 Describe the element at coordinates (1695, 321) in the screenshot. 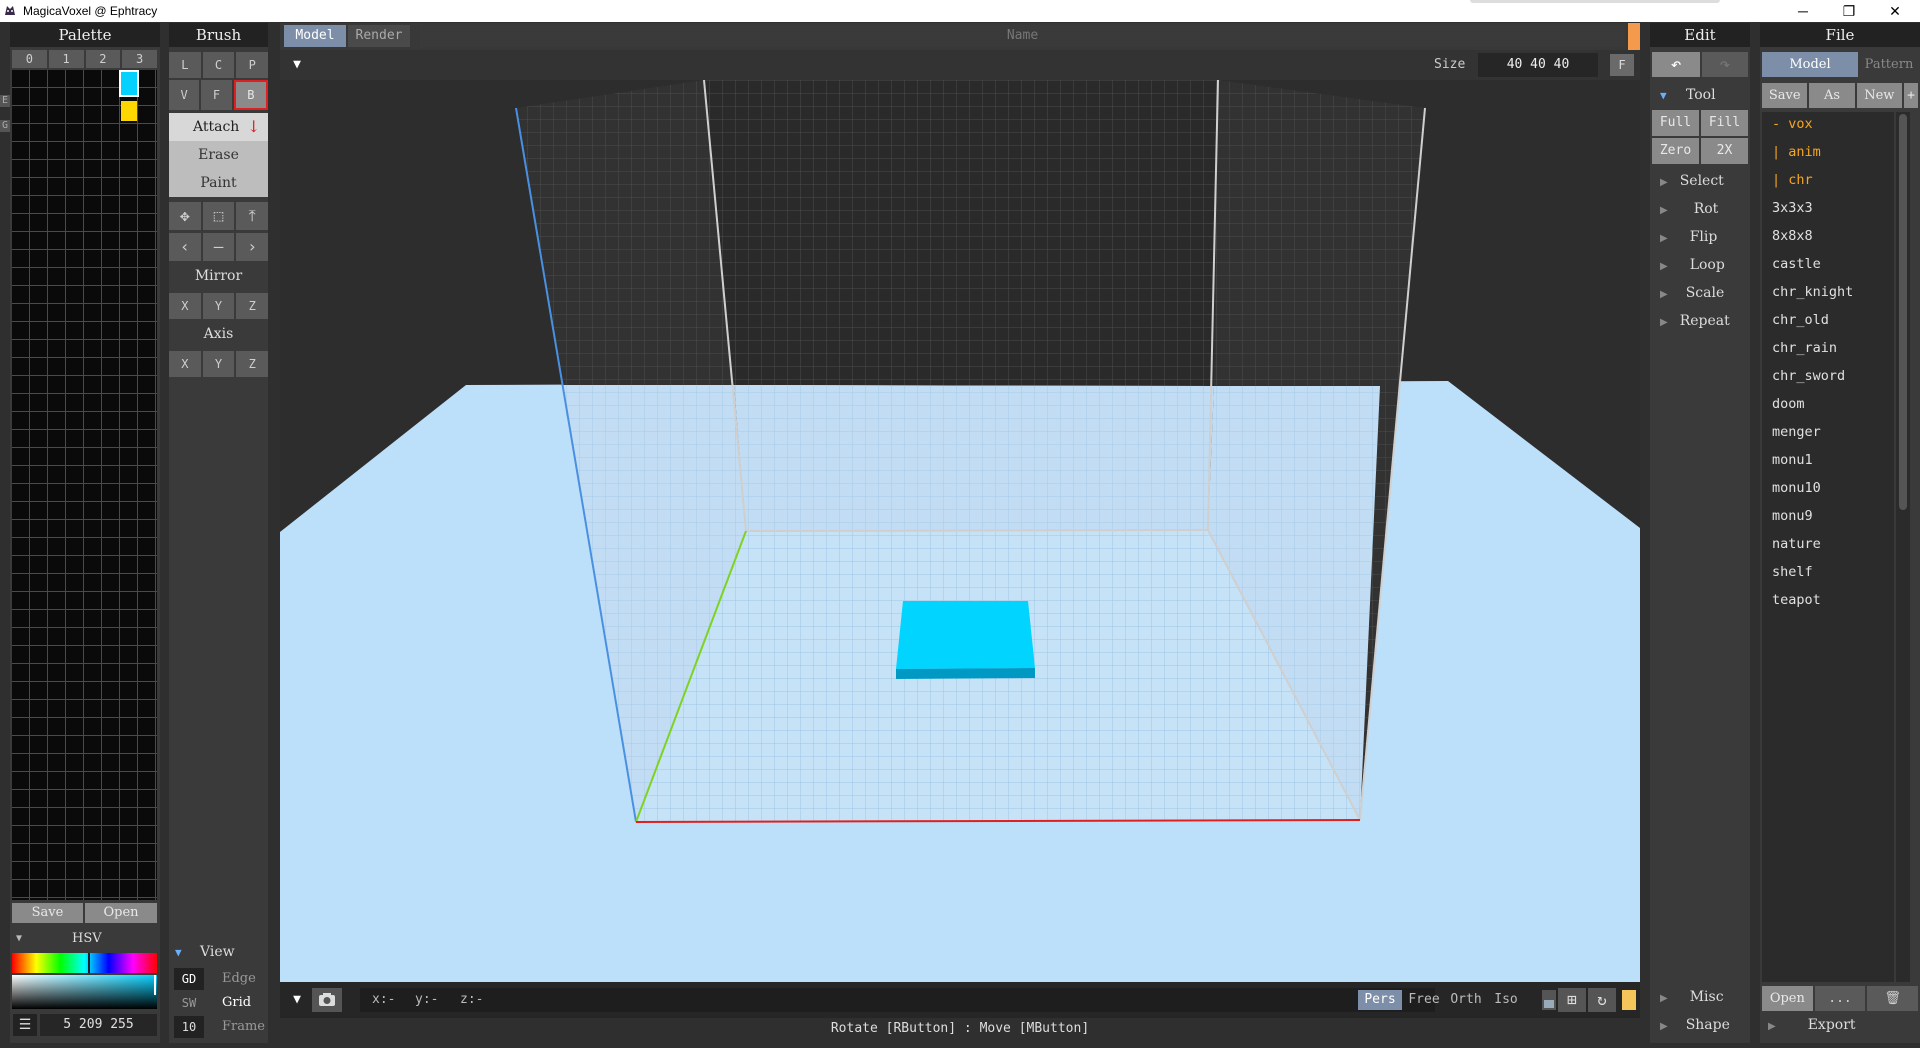

I see `section-repeat: ▶ Repeat` at that location.